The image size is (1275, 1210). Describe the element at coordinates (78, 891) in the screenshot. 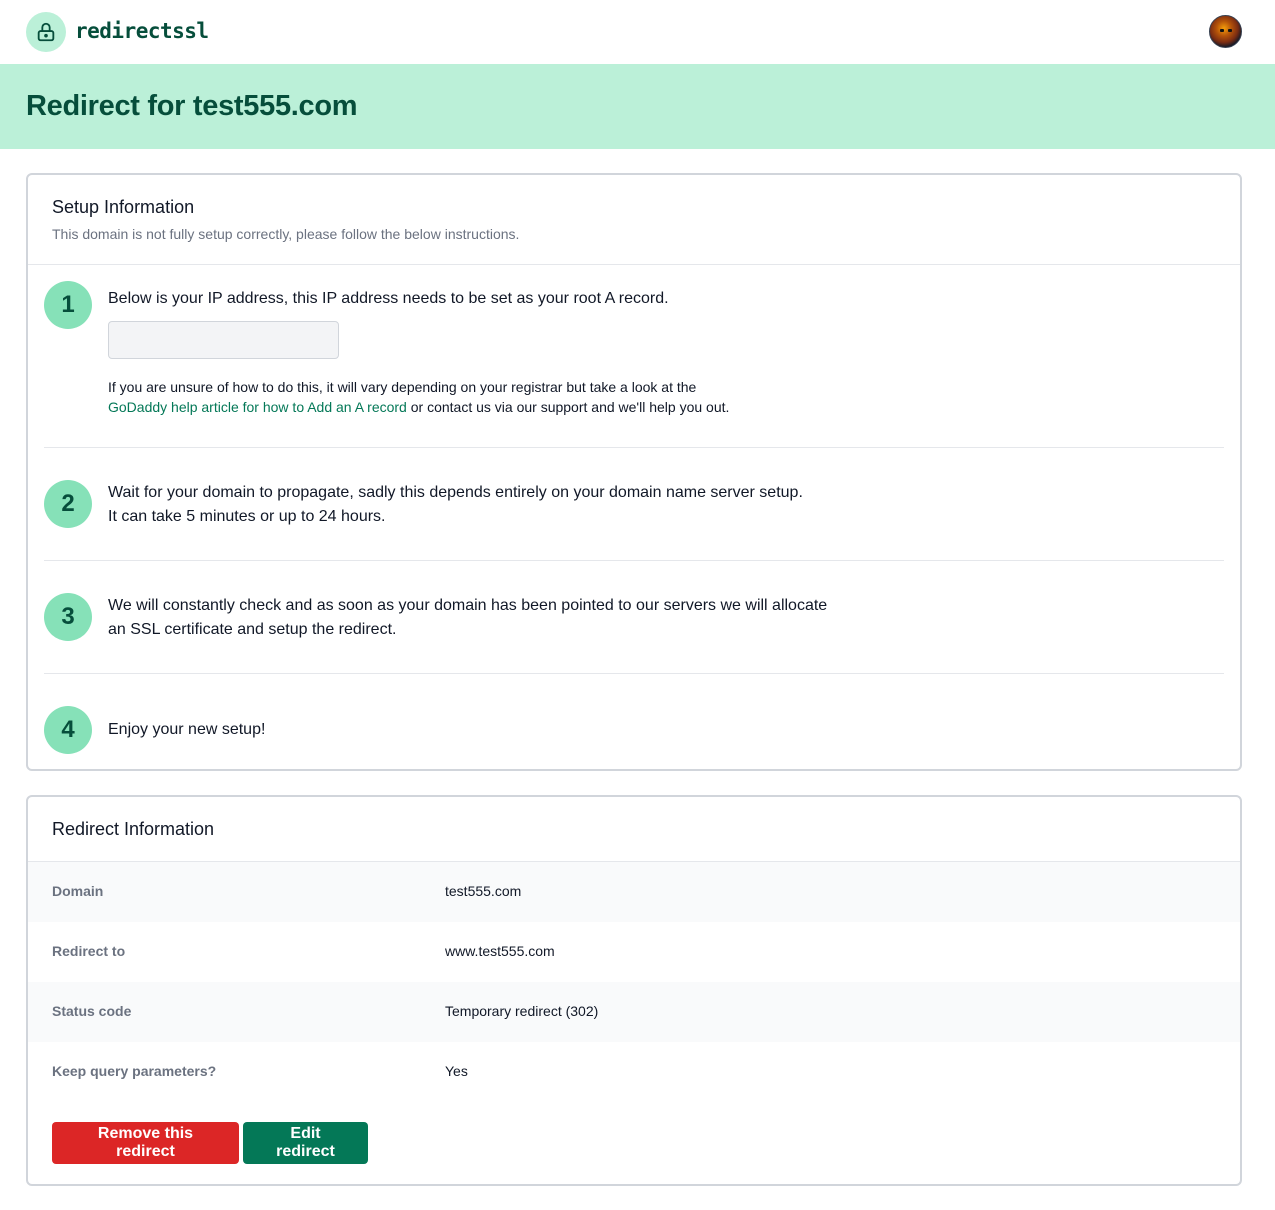

I see `row-label: Domain` at that location.